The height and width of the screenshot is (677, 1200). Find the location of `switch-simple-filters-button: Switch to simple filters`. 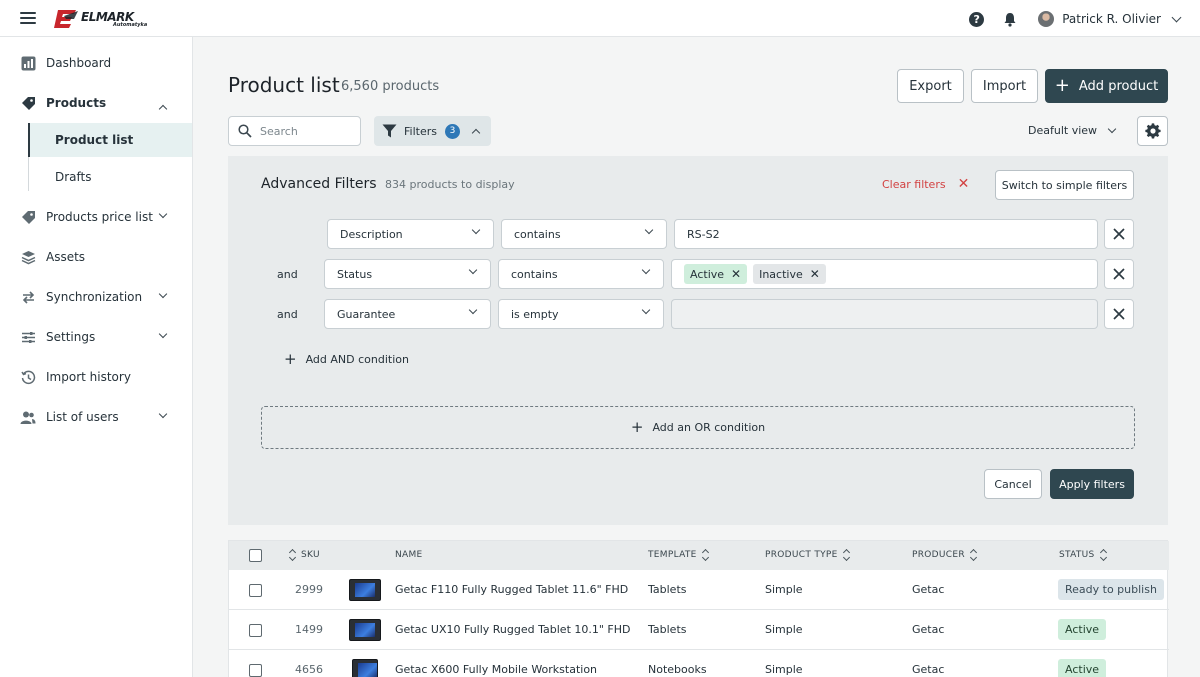

switch-simple-filters-button: Switch to simple filters is located at coordinates (1064, 185).